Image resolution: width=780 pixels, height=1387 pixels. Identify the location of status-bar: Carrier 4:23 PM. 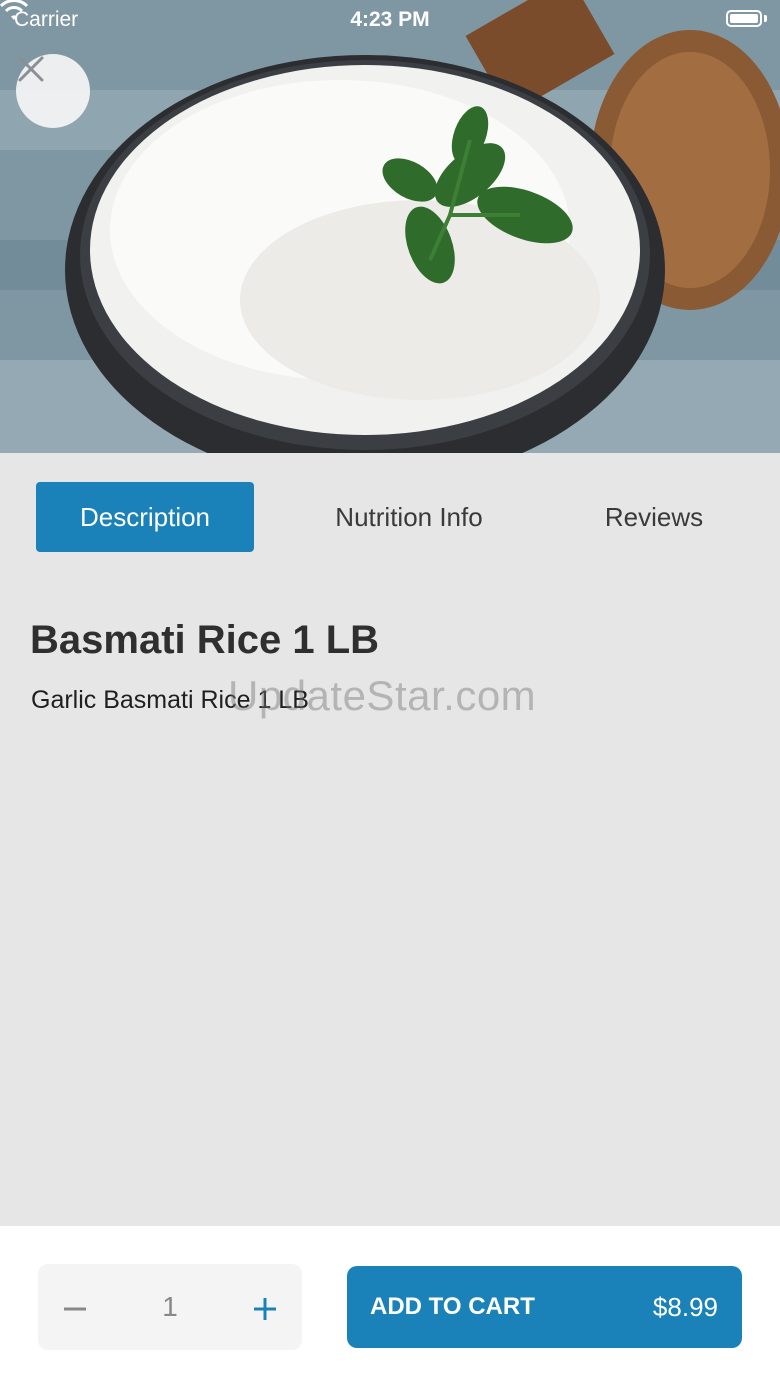
(390, 20).